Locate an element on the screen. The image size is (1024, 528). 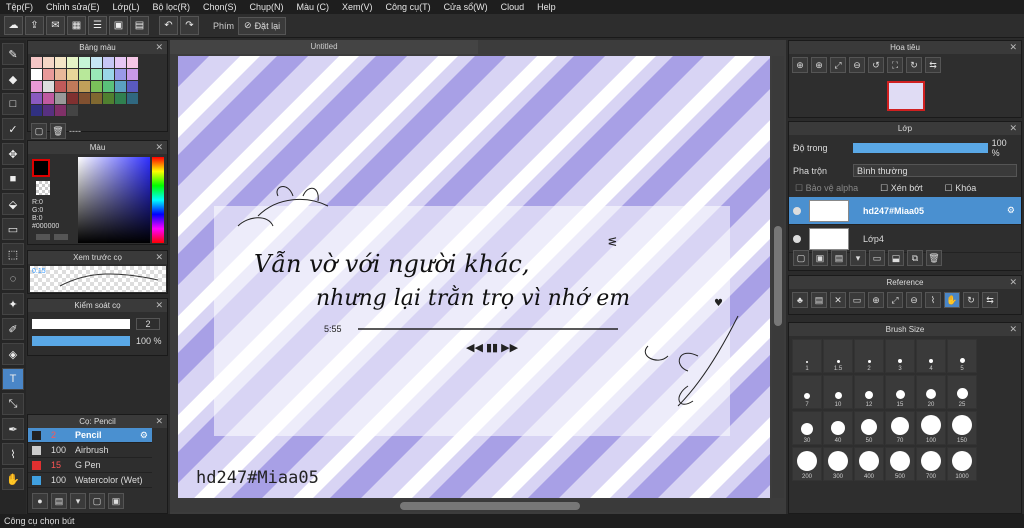
navigator-thumbnail is located at coordinates (906, 96).